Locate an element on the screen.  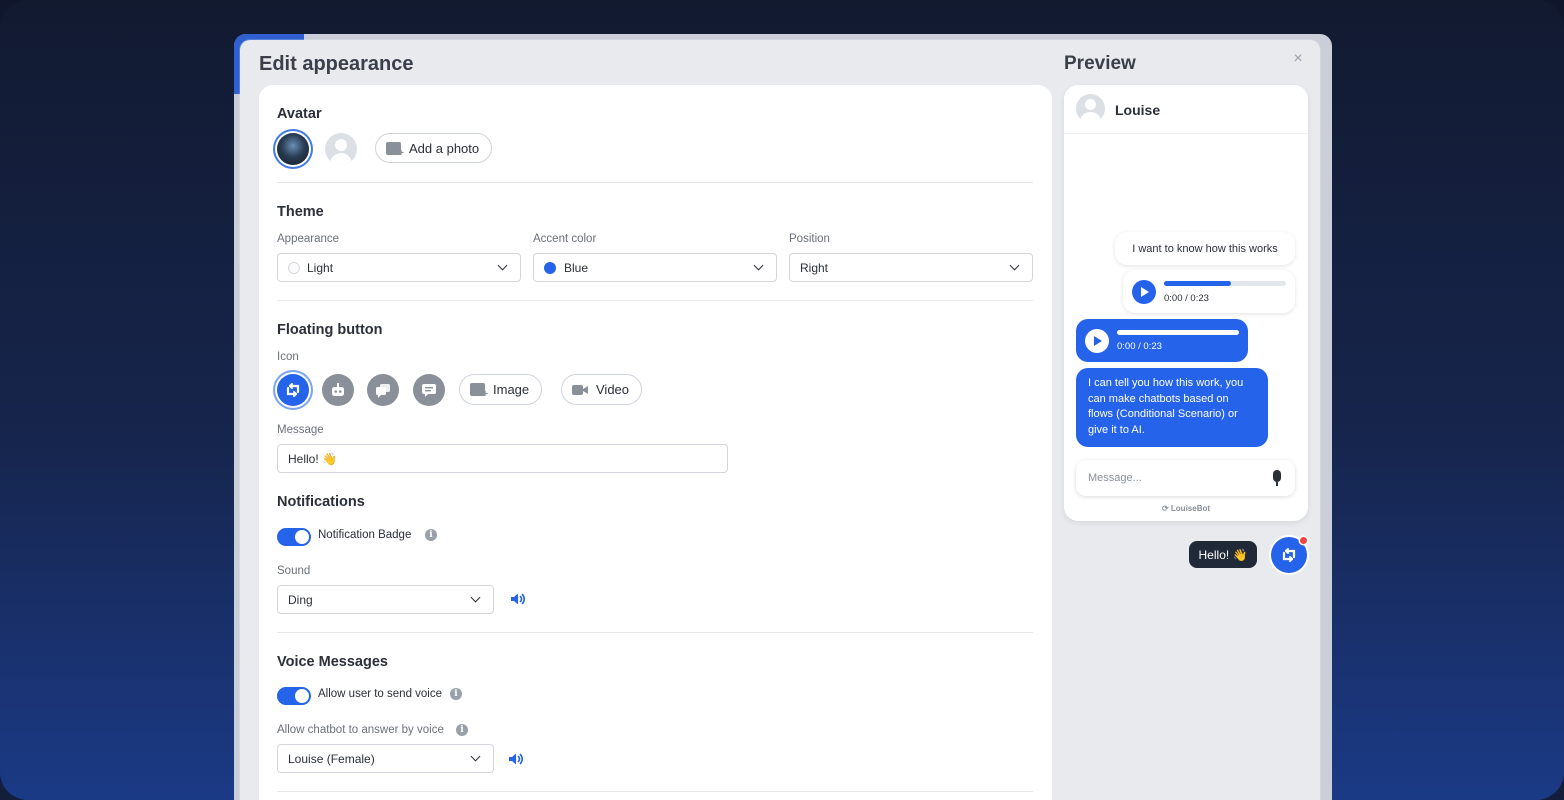
message-input: Hello! 👋 is located at coordinates (502, 458).